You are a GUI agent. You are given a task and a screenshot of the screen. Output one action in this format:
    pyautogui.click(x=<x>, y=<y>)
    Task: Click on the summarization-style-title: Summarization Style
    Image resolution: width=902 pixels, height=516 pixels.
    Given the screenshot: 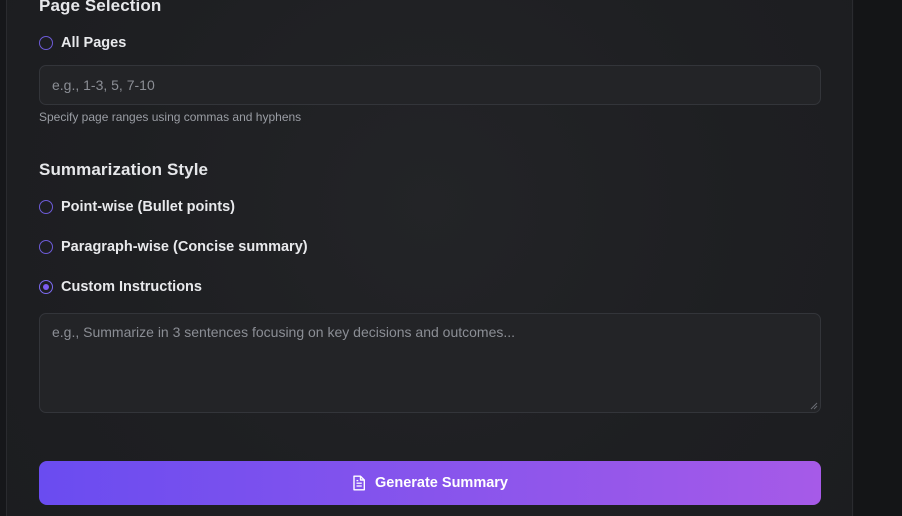 What is the action you would take?
    pyautogui.click(x=124, y=169)
    